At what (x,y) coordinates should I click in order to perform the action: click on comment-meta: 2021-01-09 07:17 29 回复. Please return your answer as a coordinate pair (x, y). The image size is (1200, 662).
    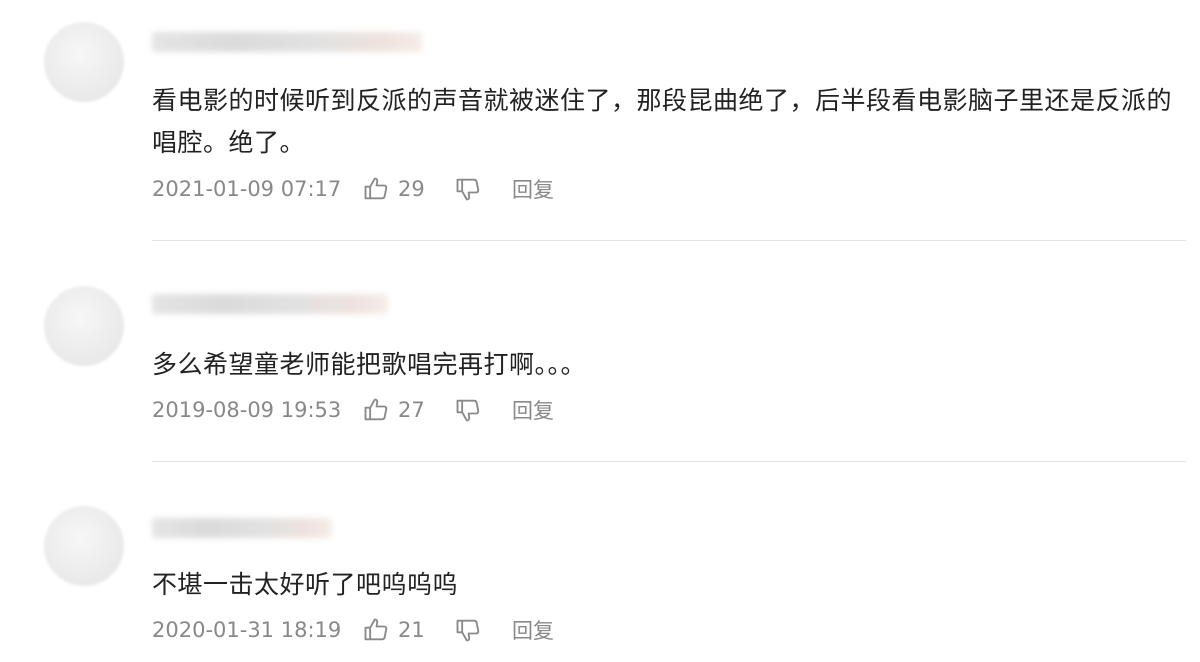
    Looking at the image, I should click on (353, 189).